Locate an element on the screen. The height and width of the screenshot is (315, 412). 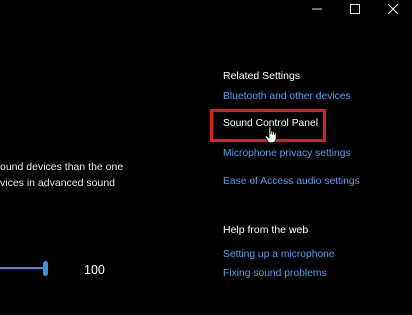
minimize-button is located at coordinates (317, 9).